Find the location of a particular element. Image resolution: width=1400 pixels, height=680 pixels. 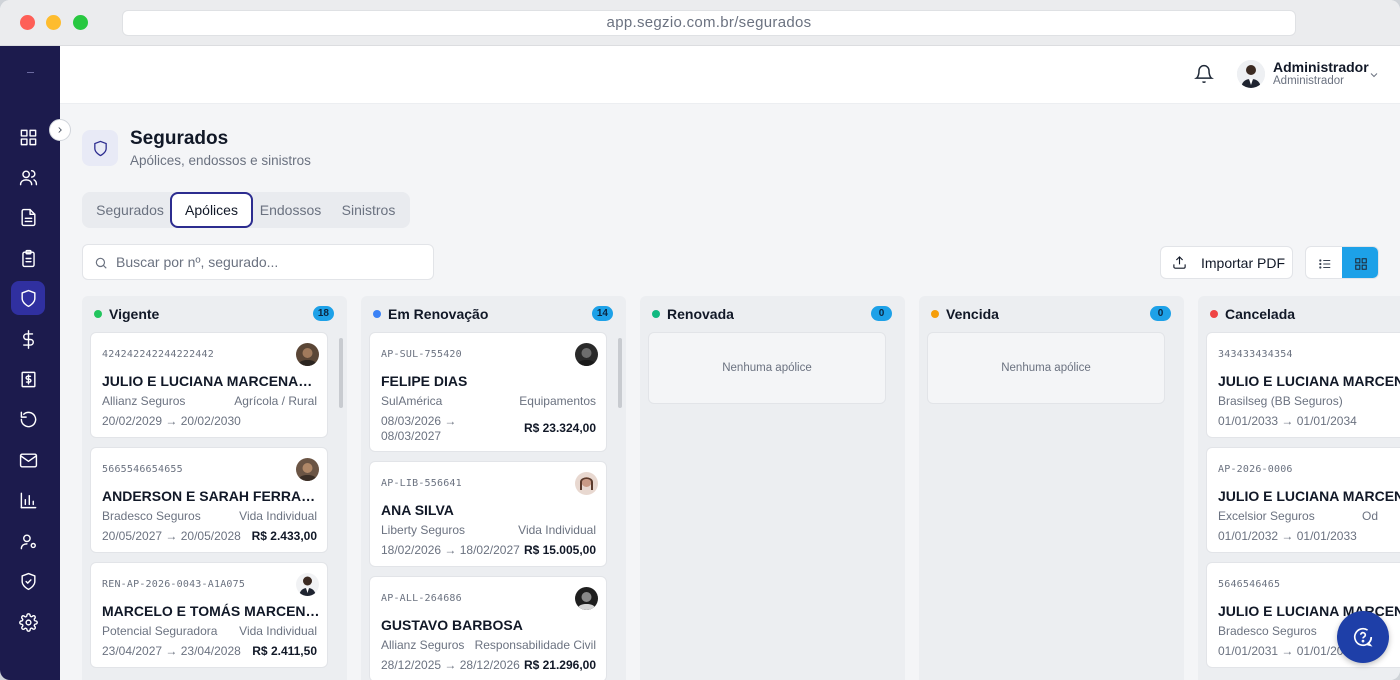

upload-icon is located at coordinates (1179, 262).